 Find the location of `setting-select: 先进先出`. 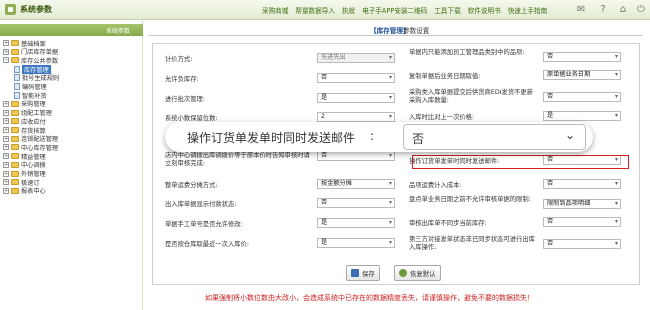

setting-select: 先进先出 is located at coordinates (356, 58).